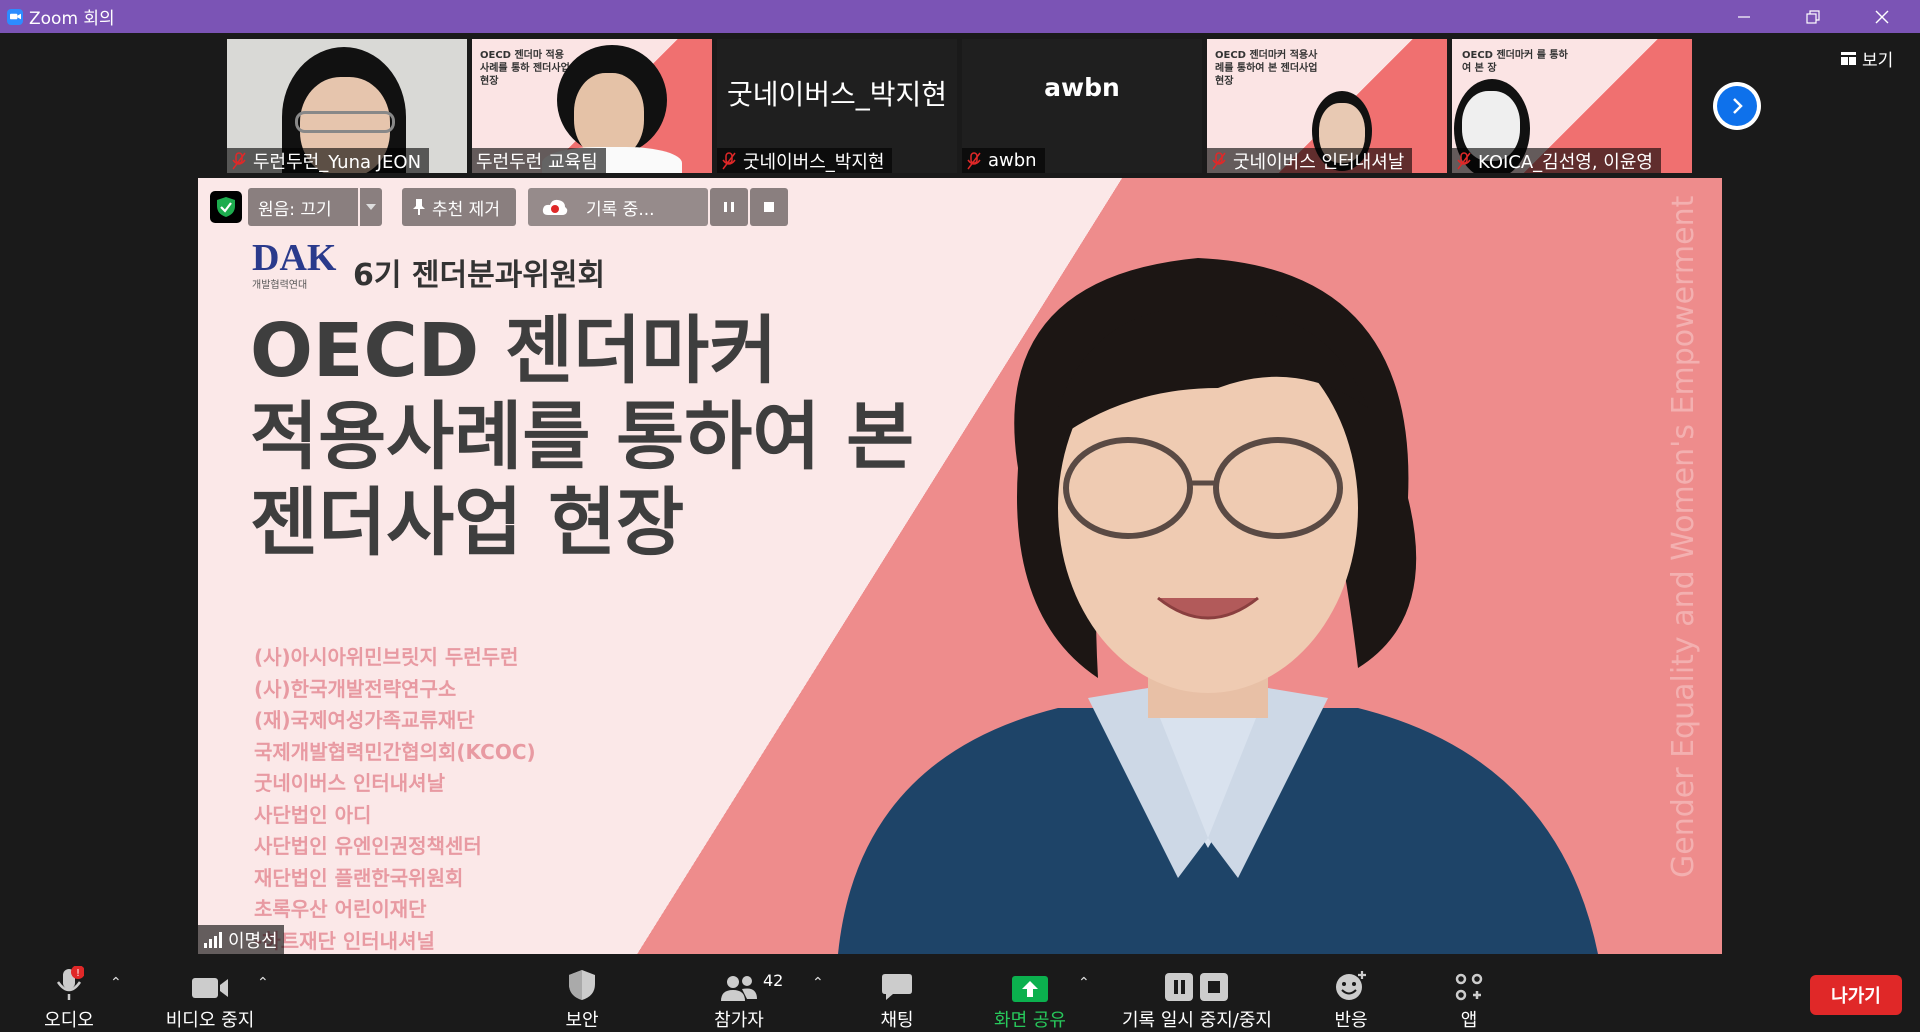 The height and width of the screenshot is (1032, 1920). Describe the element at coordinates (1515, 62) in the screenshot. I see `slide-thumb-text: OECD 젠더마커 를 통하여 본 장` at that location.